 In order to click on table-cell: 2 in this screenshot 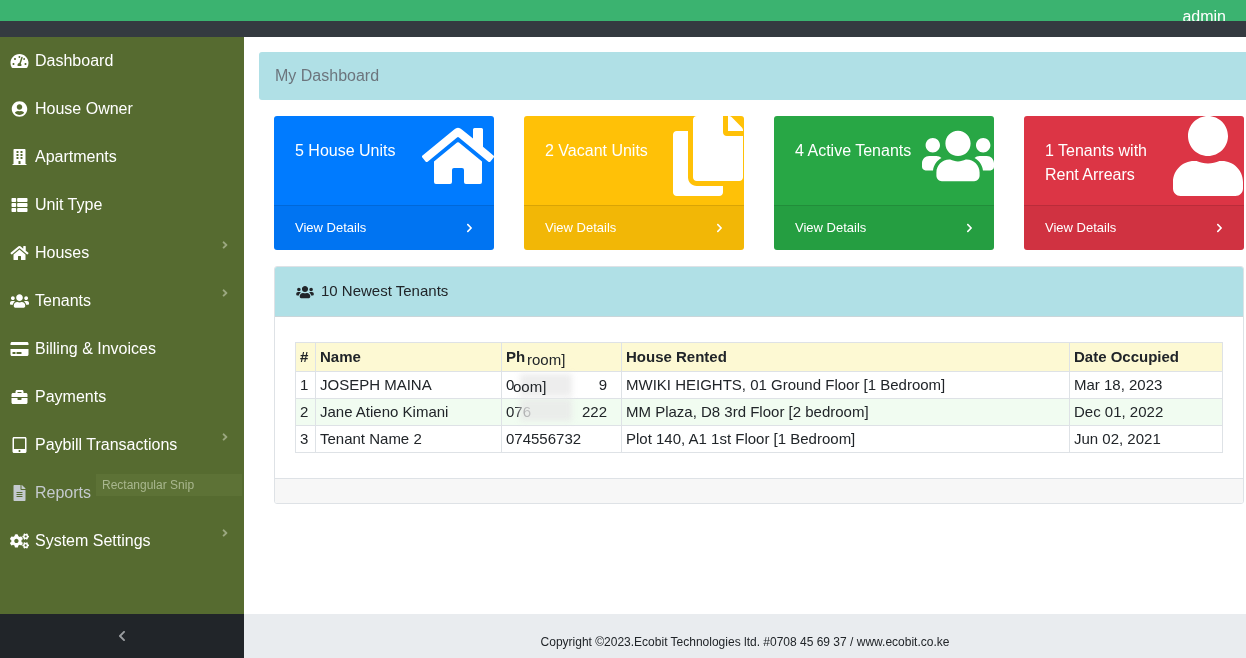, I will do `click(305, 412)`.